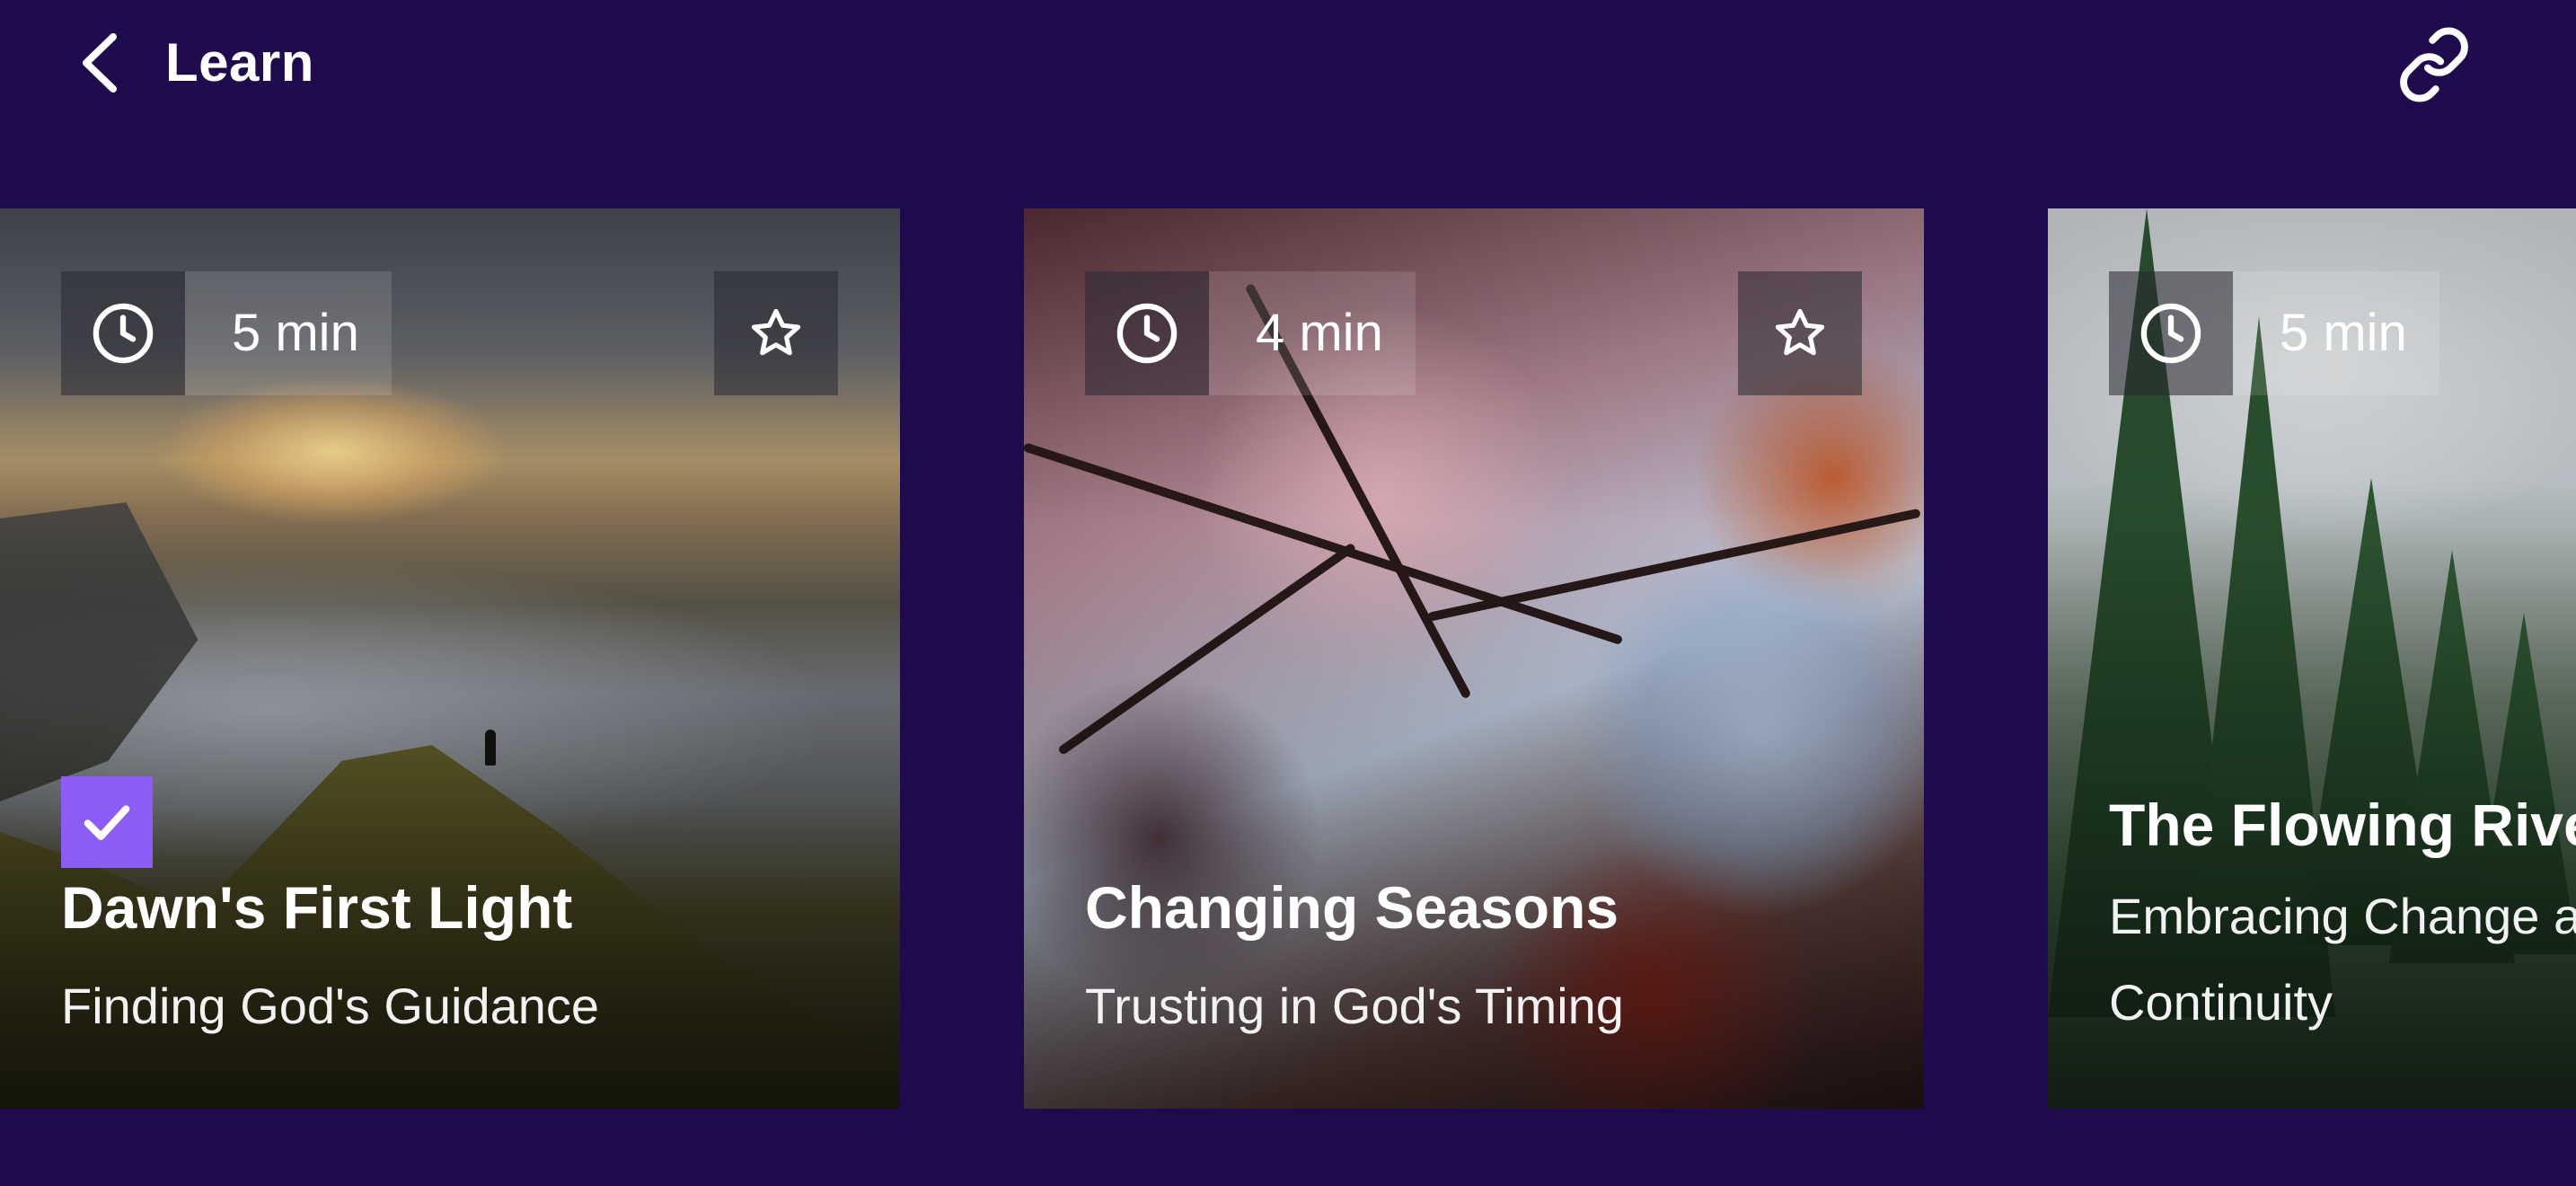 This screenshot has width=2576, height=1186. What do you see at coordinates (1354, 1006) in the screenshot?
I see `card-subtitle: Trusting in God's Timing` at bounding box center [1354, 1006].